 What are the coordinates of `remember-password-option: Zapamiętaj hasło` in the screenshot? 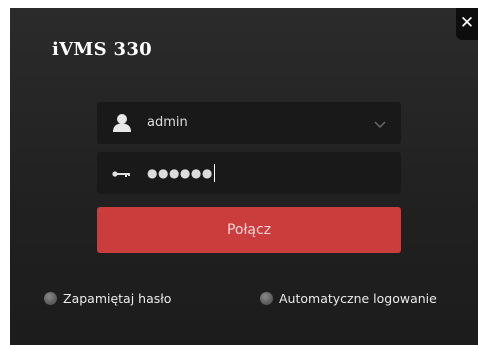 It's located at (107, 298).